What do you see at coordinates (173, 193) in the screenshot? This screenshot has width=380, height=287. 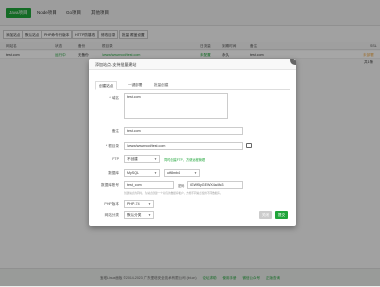 I see `db-hint: 创建站点的同时，为站点创建一个对应的数据库帐户，方便不同站点使用不同数据库。` at bounding box center [173, 193].